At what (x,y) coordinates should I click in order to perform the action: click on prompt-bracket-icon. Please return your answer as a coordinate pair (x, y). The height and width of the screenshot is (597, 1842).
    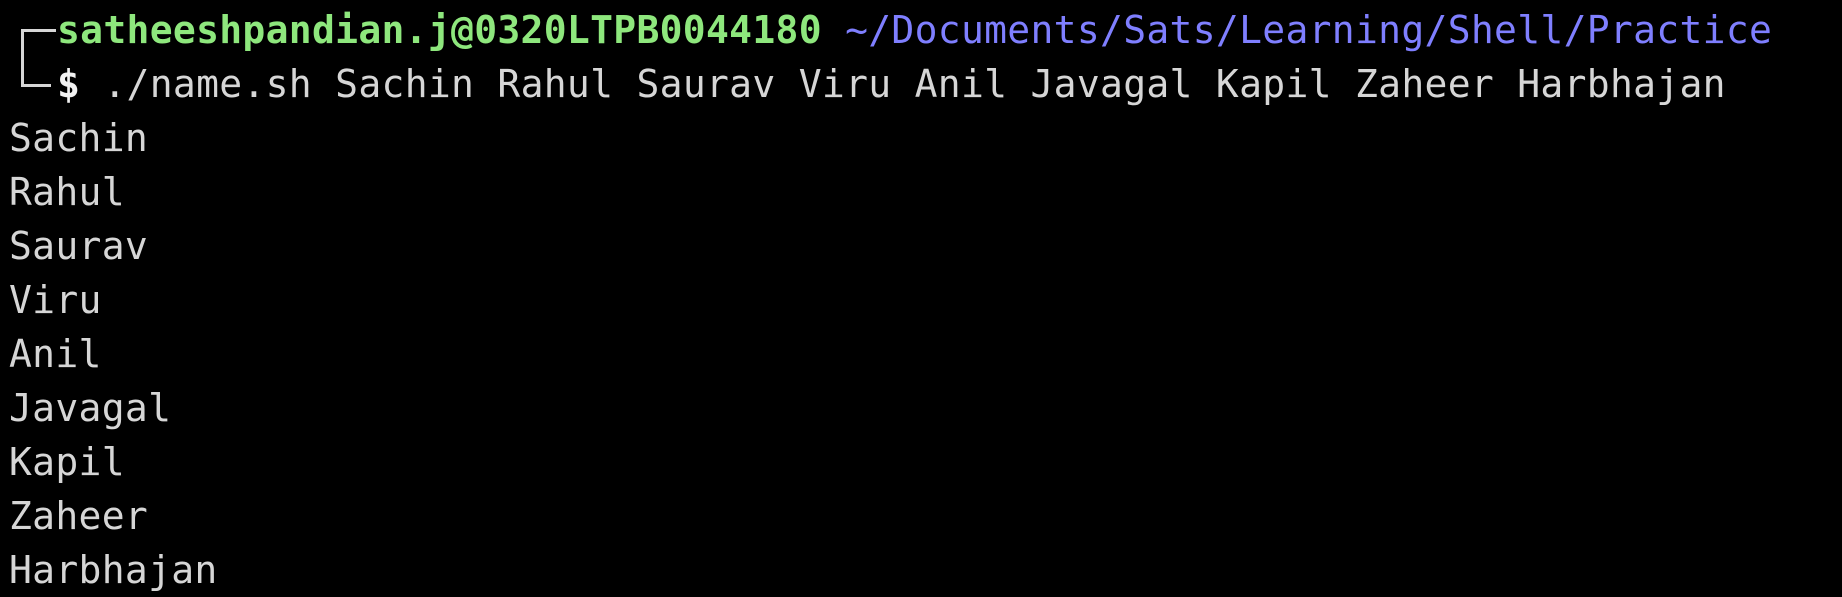
    Looking at the image, I should click on (38, 58).